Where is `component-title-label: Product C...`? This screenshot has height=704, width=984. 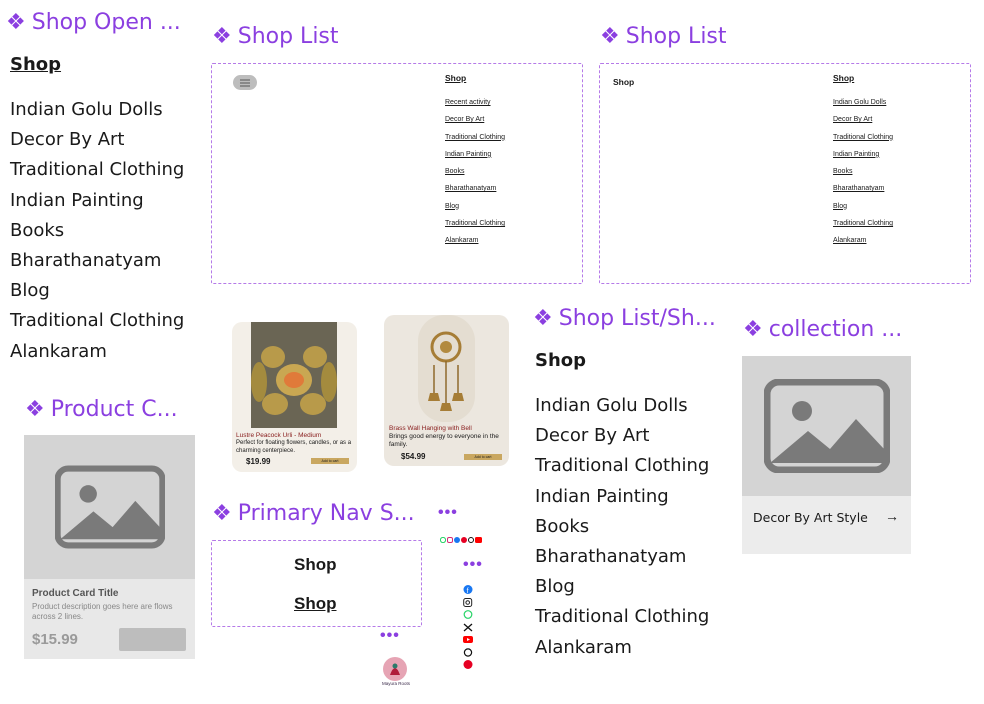 component-title-label: Product C... is located at coordinates (114, 409).